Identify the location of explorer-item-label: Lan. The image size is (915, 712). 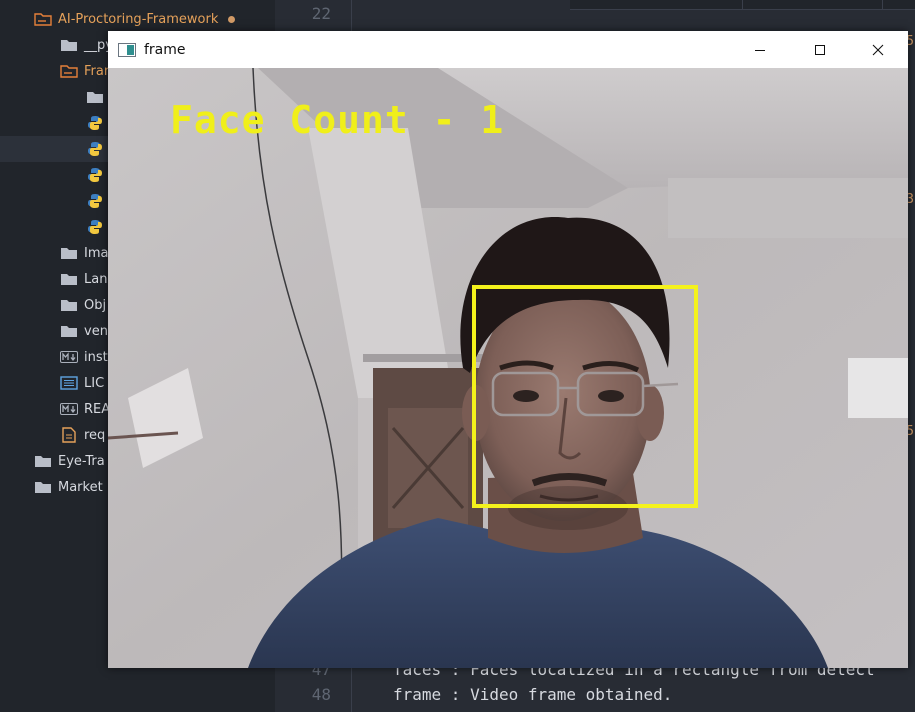
(96, 279).